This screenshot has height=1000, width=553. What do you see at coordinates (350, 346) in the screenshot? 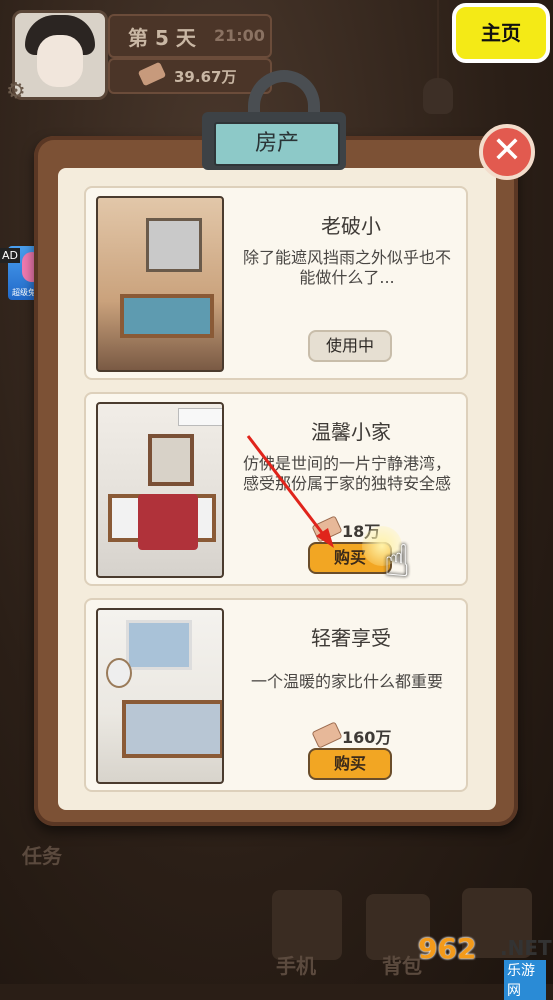
I see `in-use-button: 使用中` at bounding box center [350, 346].